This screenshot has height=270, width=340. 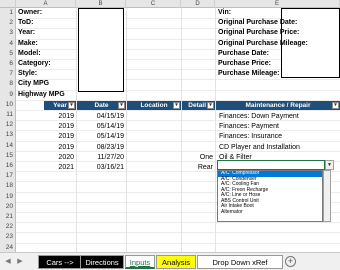 I want to click on field-label: Purchase Mileage:, so click(x=249, y=74).